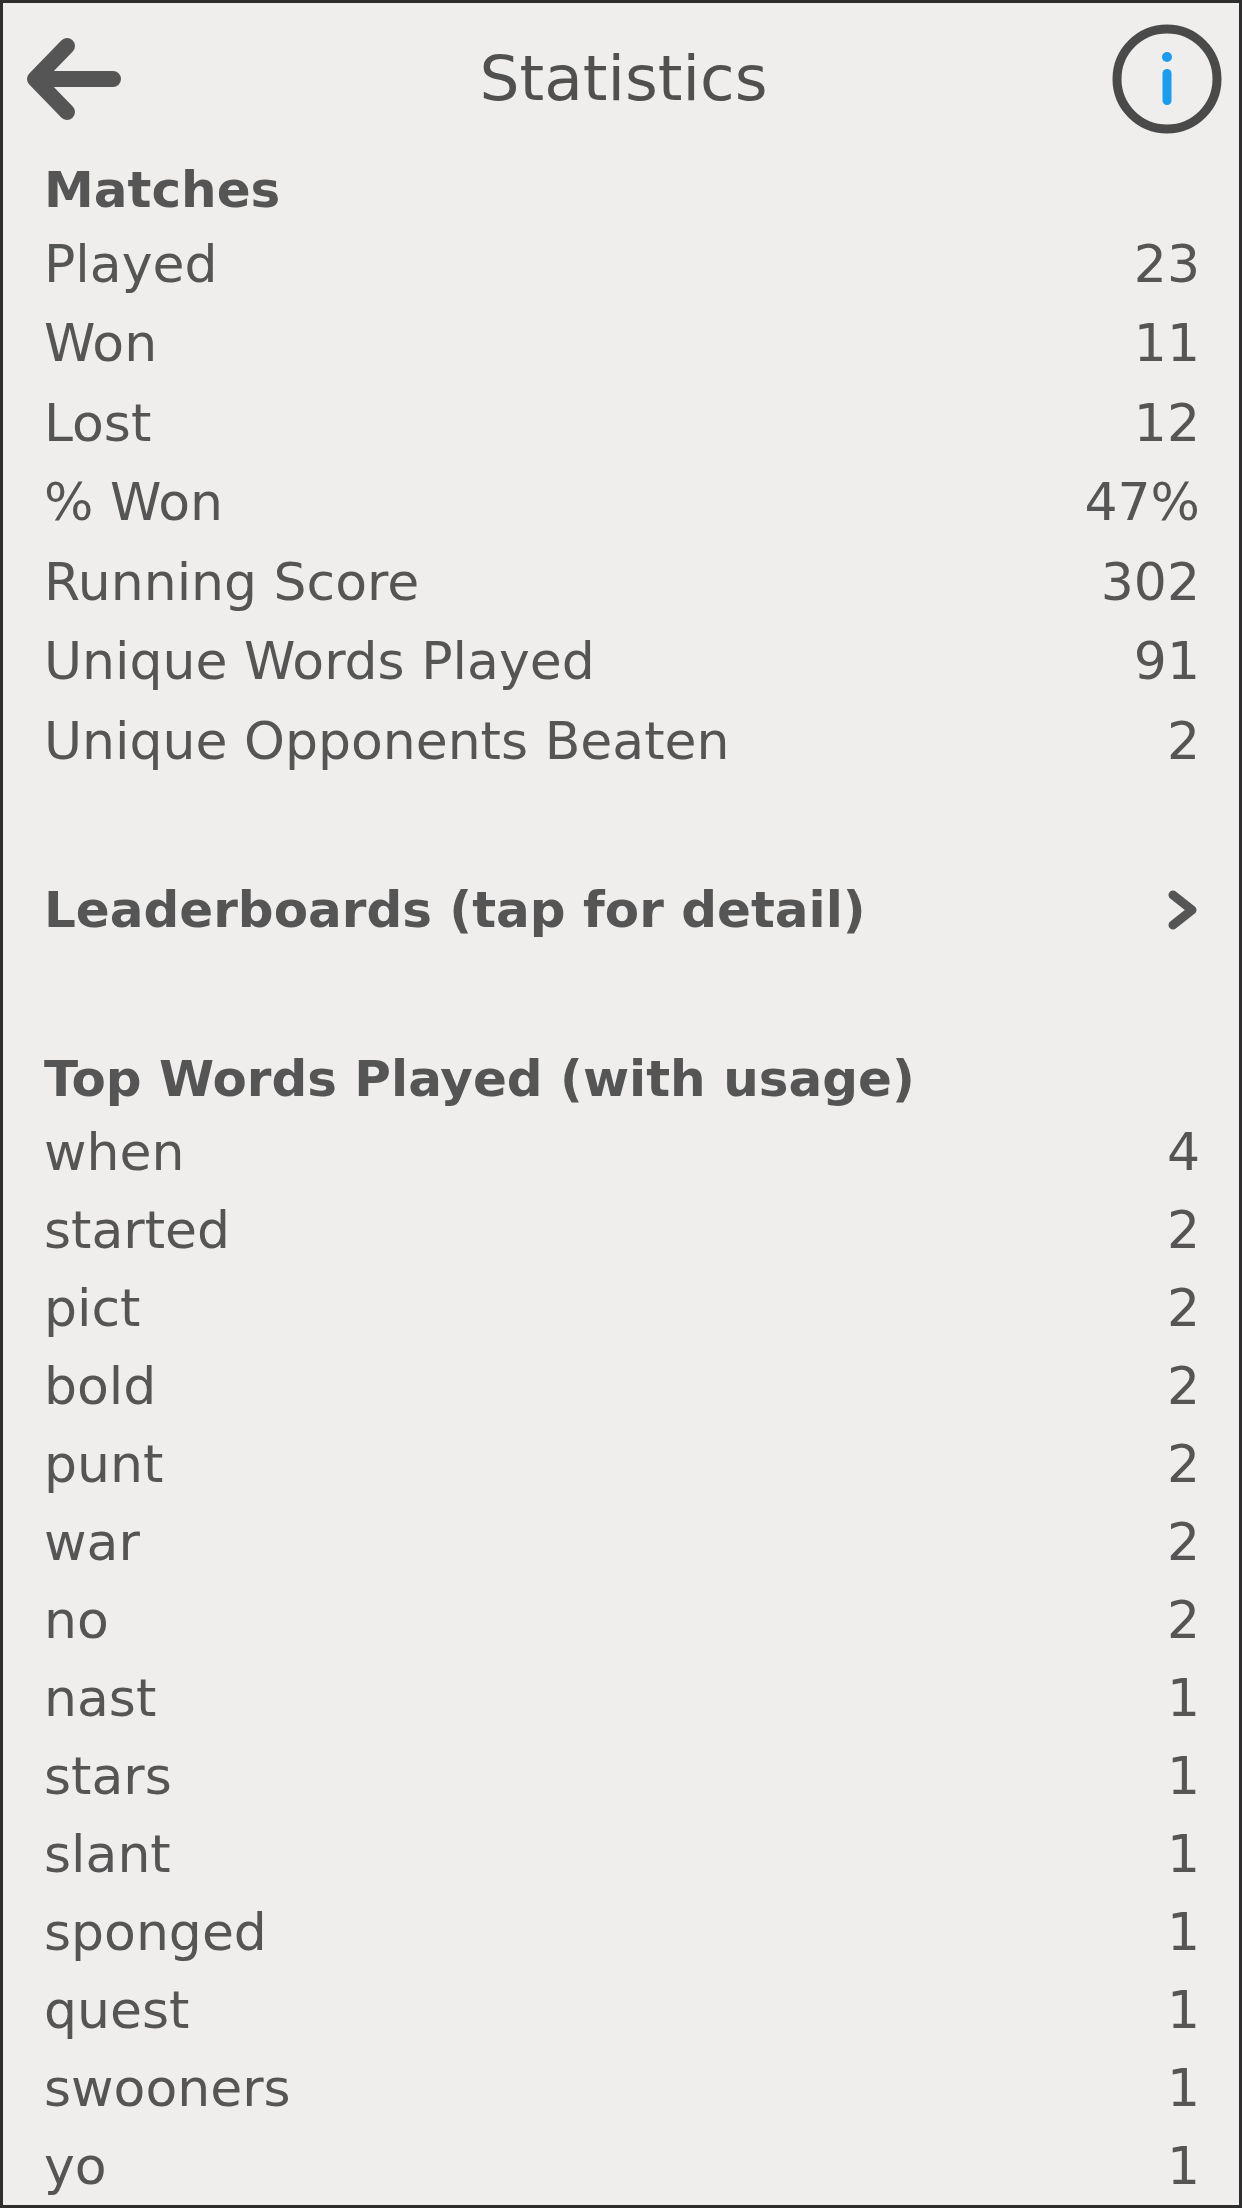 This screenshot has height=2208, width=1242. Describe the element at coordinates (76, 1620) in the screenshot. I see `word-label: no` at that location.